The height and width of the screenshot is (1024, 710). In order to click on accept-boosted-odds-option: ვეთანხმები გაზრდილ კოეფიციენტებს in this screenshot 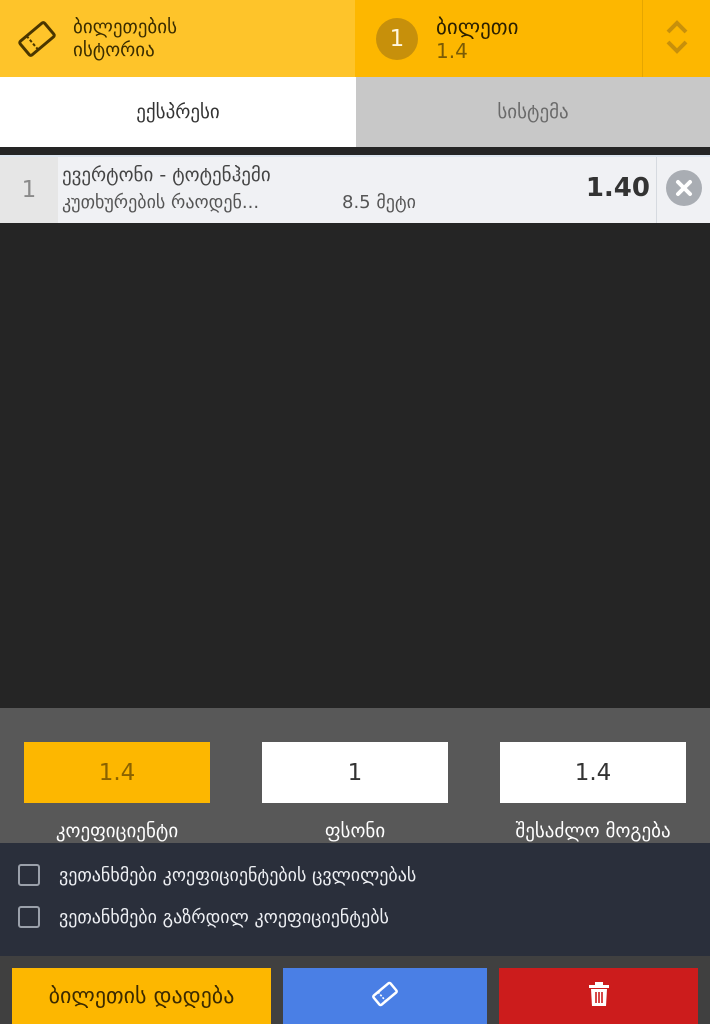, I will do `click(203, 917)`.